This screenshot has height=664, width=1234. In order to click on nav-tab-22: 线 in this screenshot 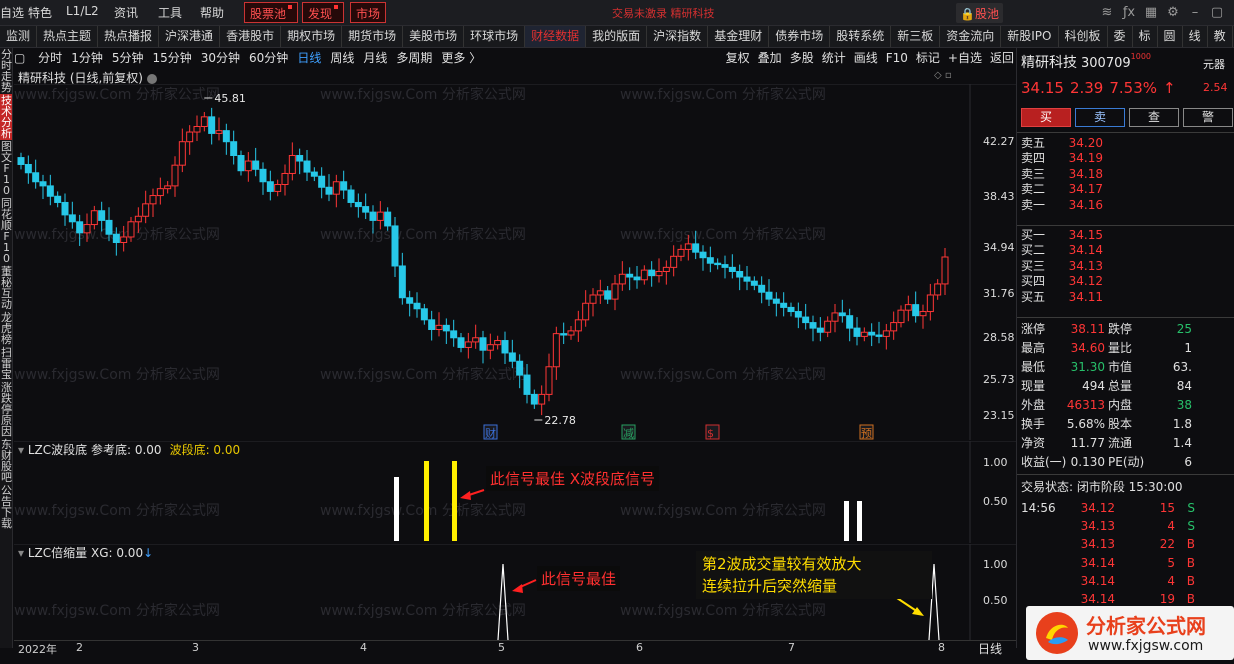, I will do `click(1195, 36)`.